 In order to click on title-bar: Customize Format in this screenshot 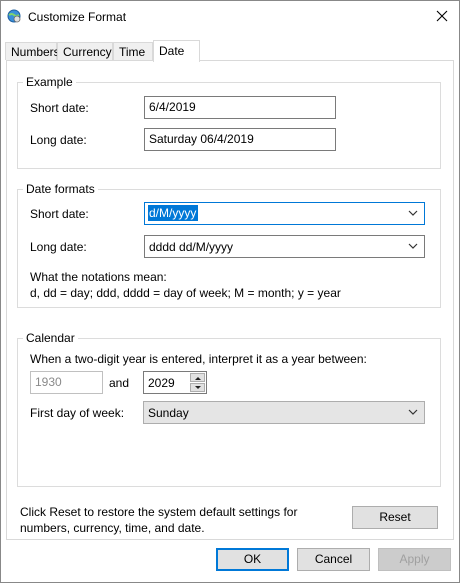, I will do `click(230, 17)`.